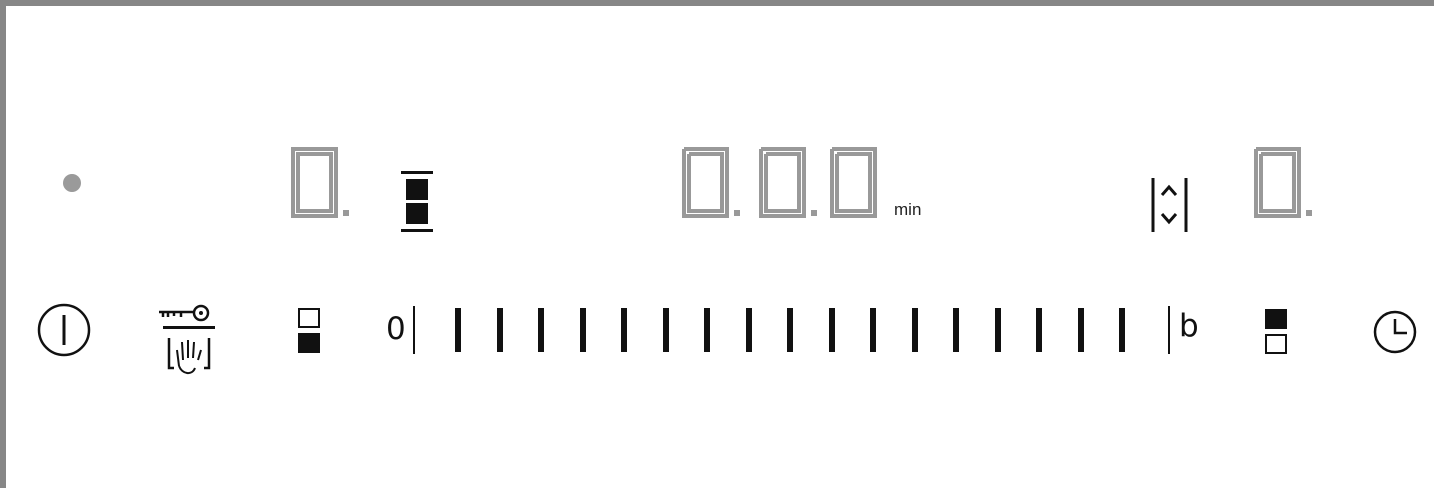 The image size is (1434, 488). I want to click on key-lock-wipe-icon, so click(189, 343).